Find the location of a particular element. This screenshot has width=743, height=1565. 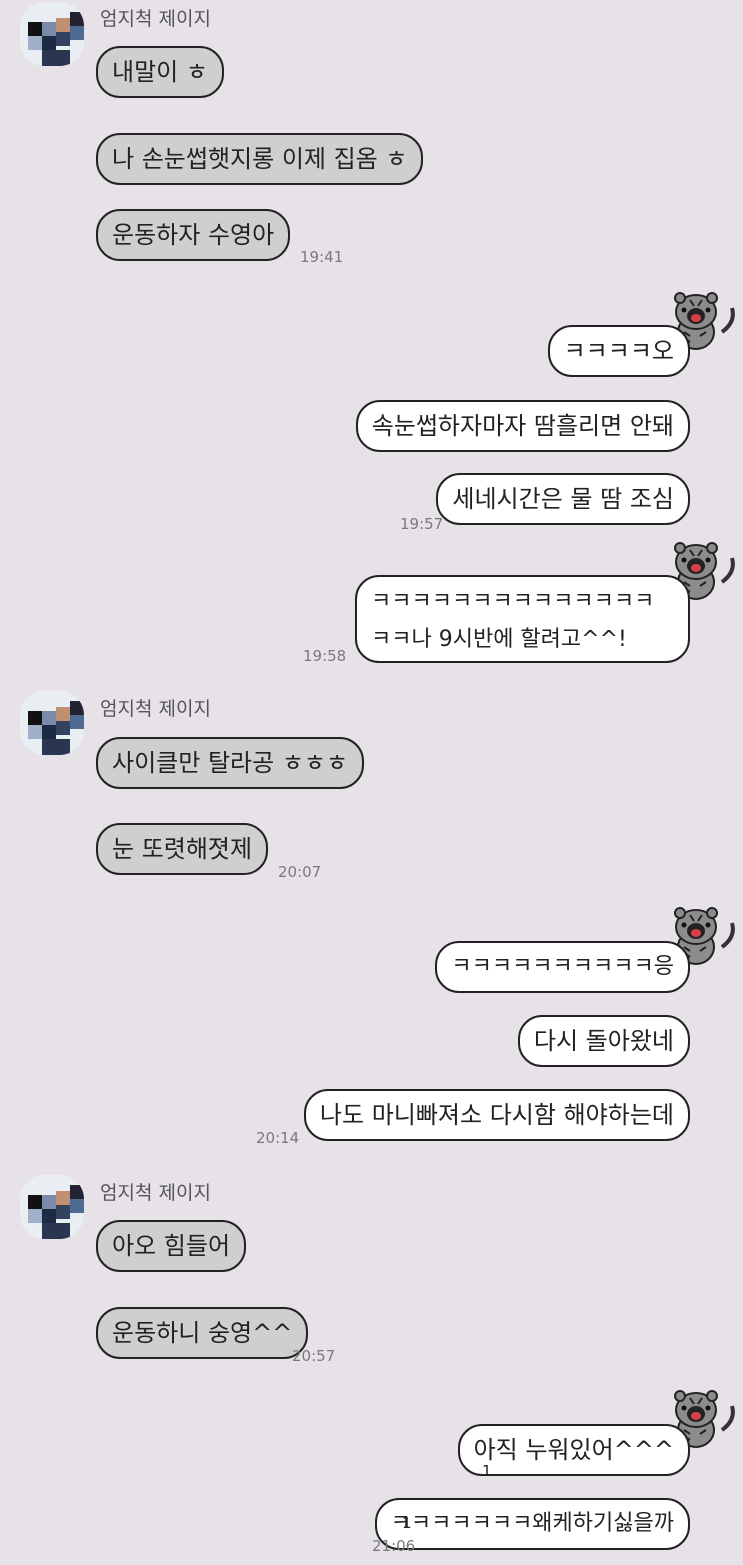

message-bubble: 사이클만 탈라공 ㅎㅎㅎ is located at coordinates (230, 763).